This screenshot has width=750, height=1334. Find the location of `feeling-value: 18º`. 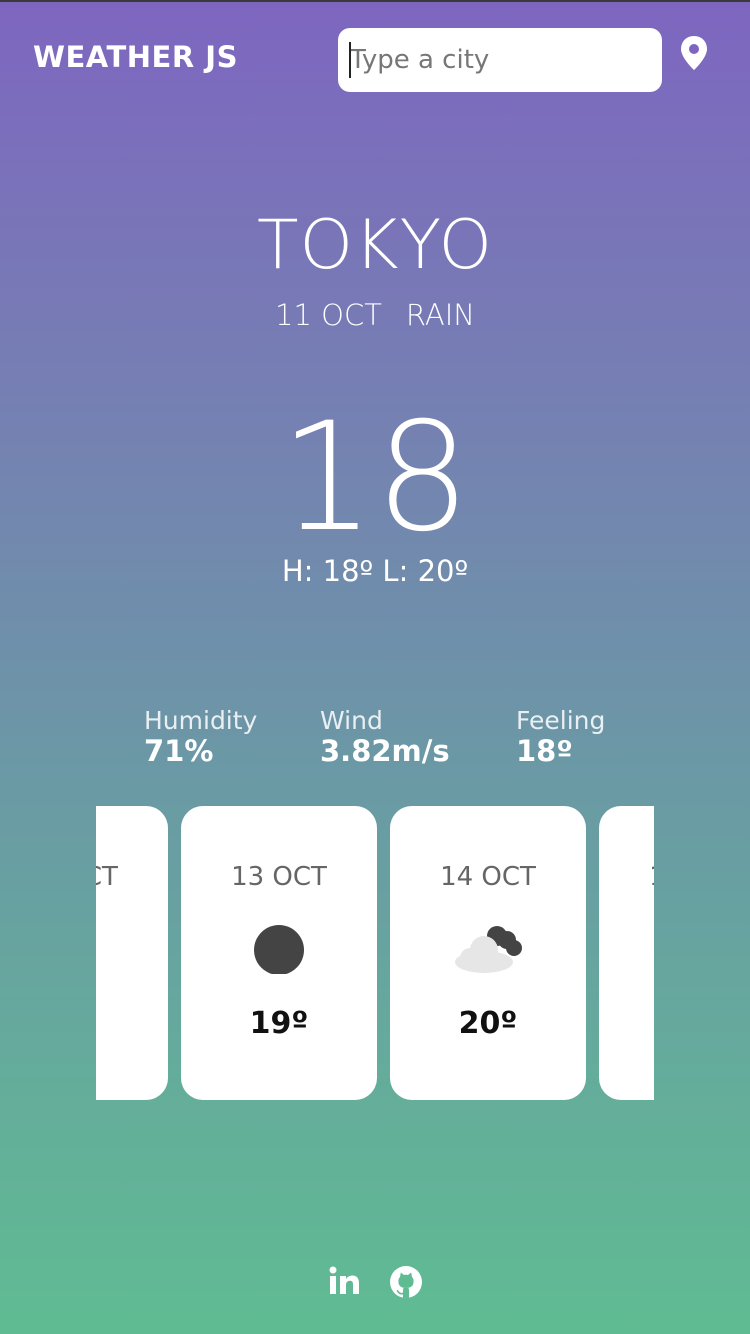

feeling-value: 18º is located at coordinates (544, 751).